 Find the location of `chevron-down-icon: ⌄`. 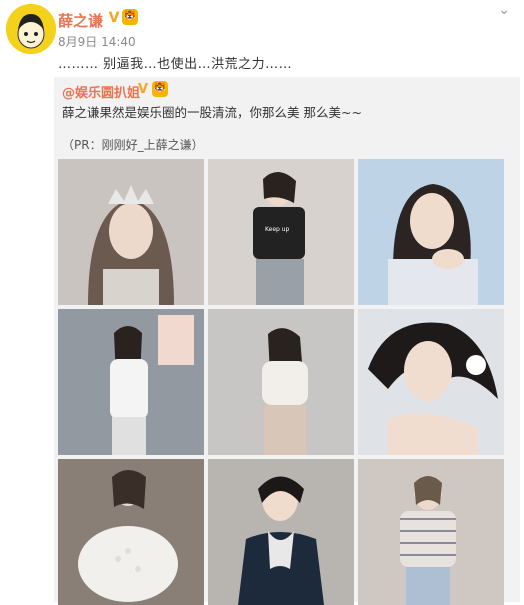

chevron-down-icon: ⌄ is located at coordinates (504, 10).